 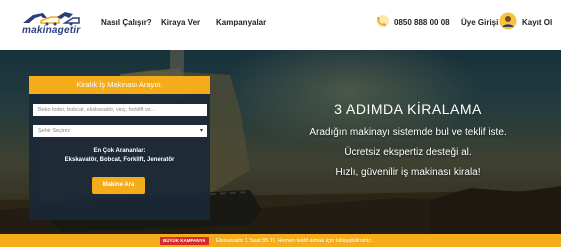 I want to click on login-link: Üye Girişi, so click(x=479, y=22).